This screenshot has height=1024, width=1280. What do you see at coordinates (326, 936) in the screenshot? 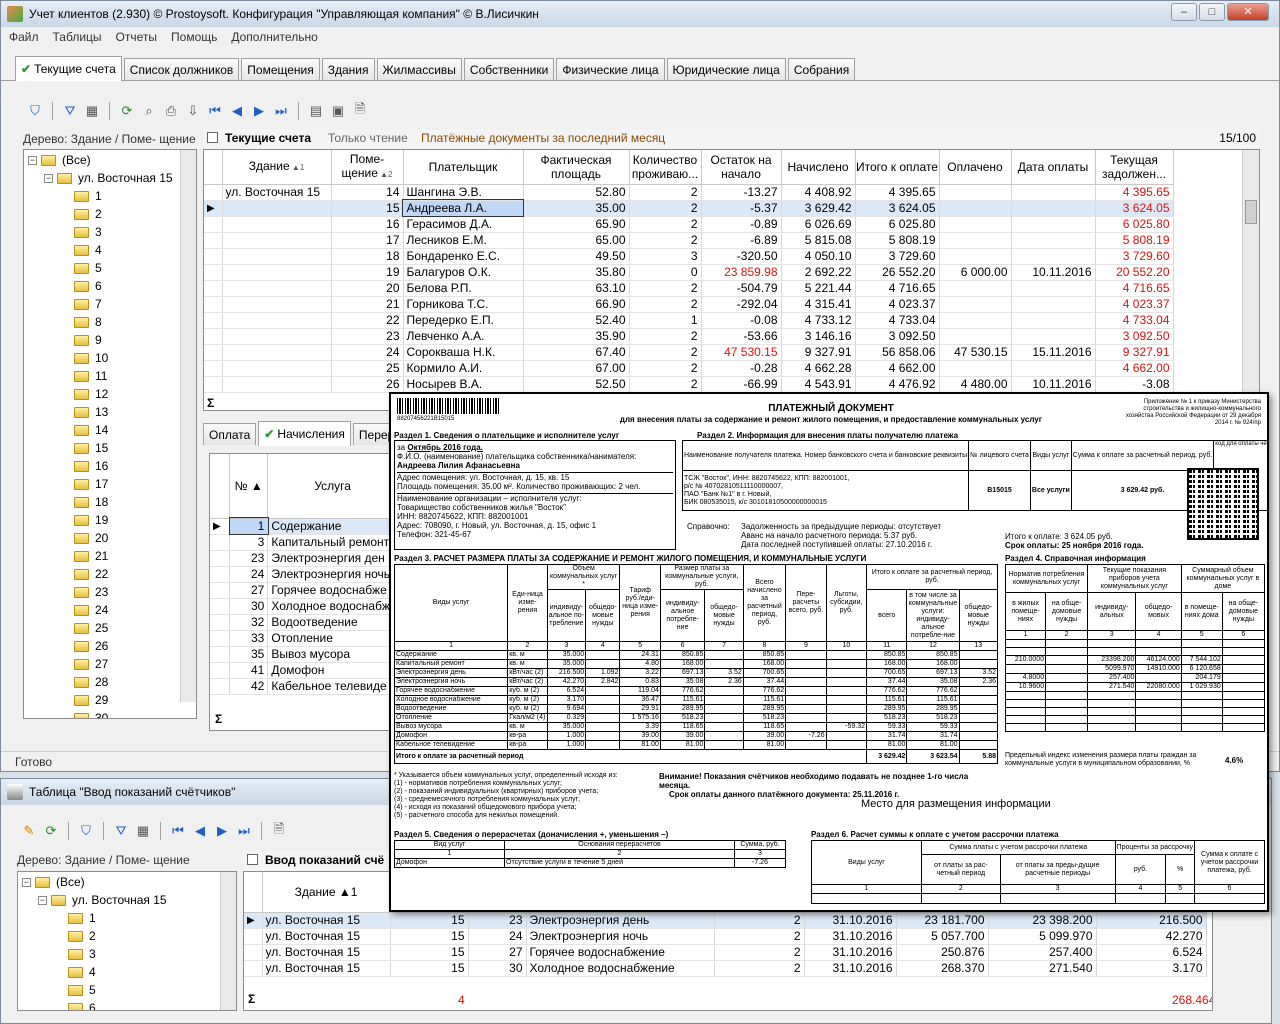
I see `cell-building: ул. Восточная 15` at bounding box center [326, 936].